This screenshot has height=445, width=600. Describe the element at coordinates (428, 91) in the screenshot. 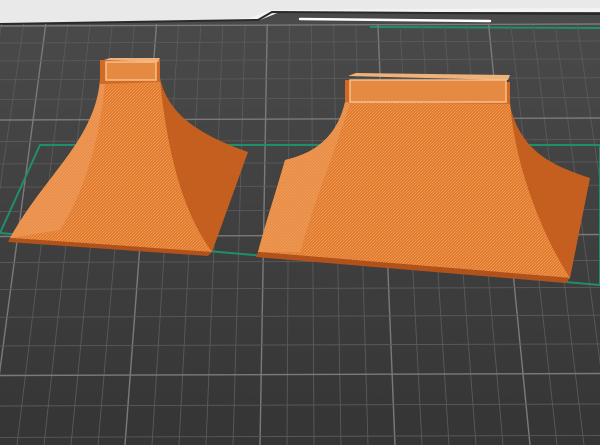

I see `large-funnel-opening` at that location.